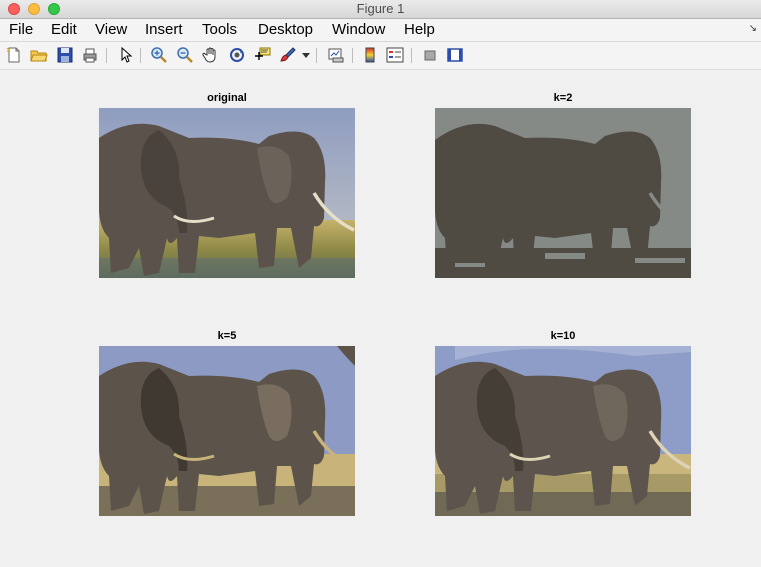 The height and width of the screenshot is (567, 761). I want to click on menu-edit: Edit, so click(64, 29).